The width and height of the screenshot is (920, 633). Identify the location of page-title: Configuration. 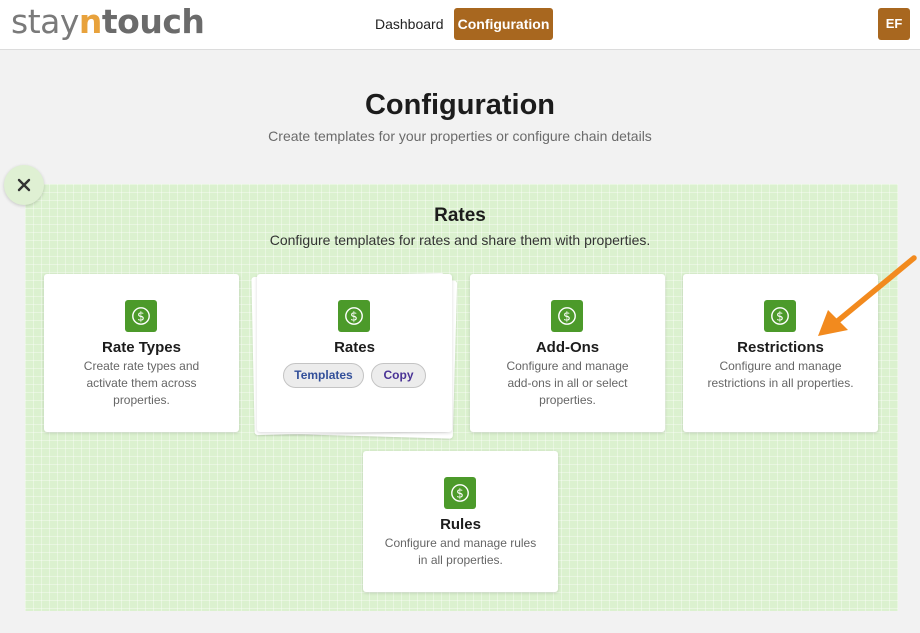
(460, 105).